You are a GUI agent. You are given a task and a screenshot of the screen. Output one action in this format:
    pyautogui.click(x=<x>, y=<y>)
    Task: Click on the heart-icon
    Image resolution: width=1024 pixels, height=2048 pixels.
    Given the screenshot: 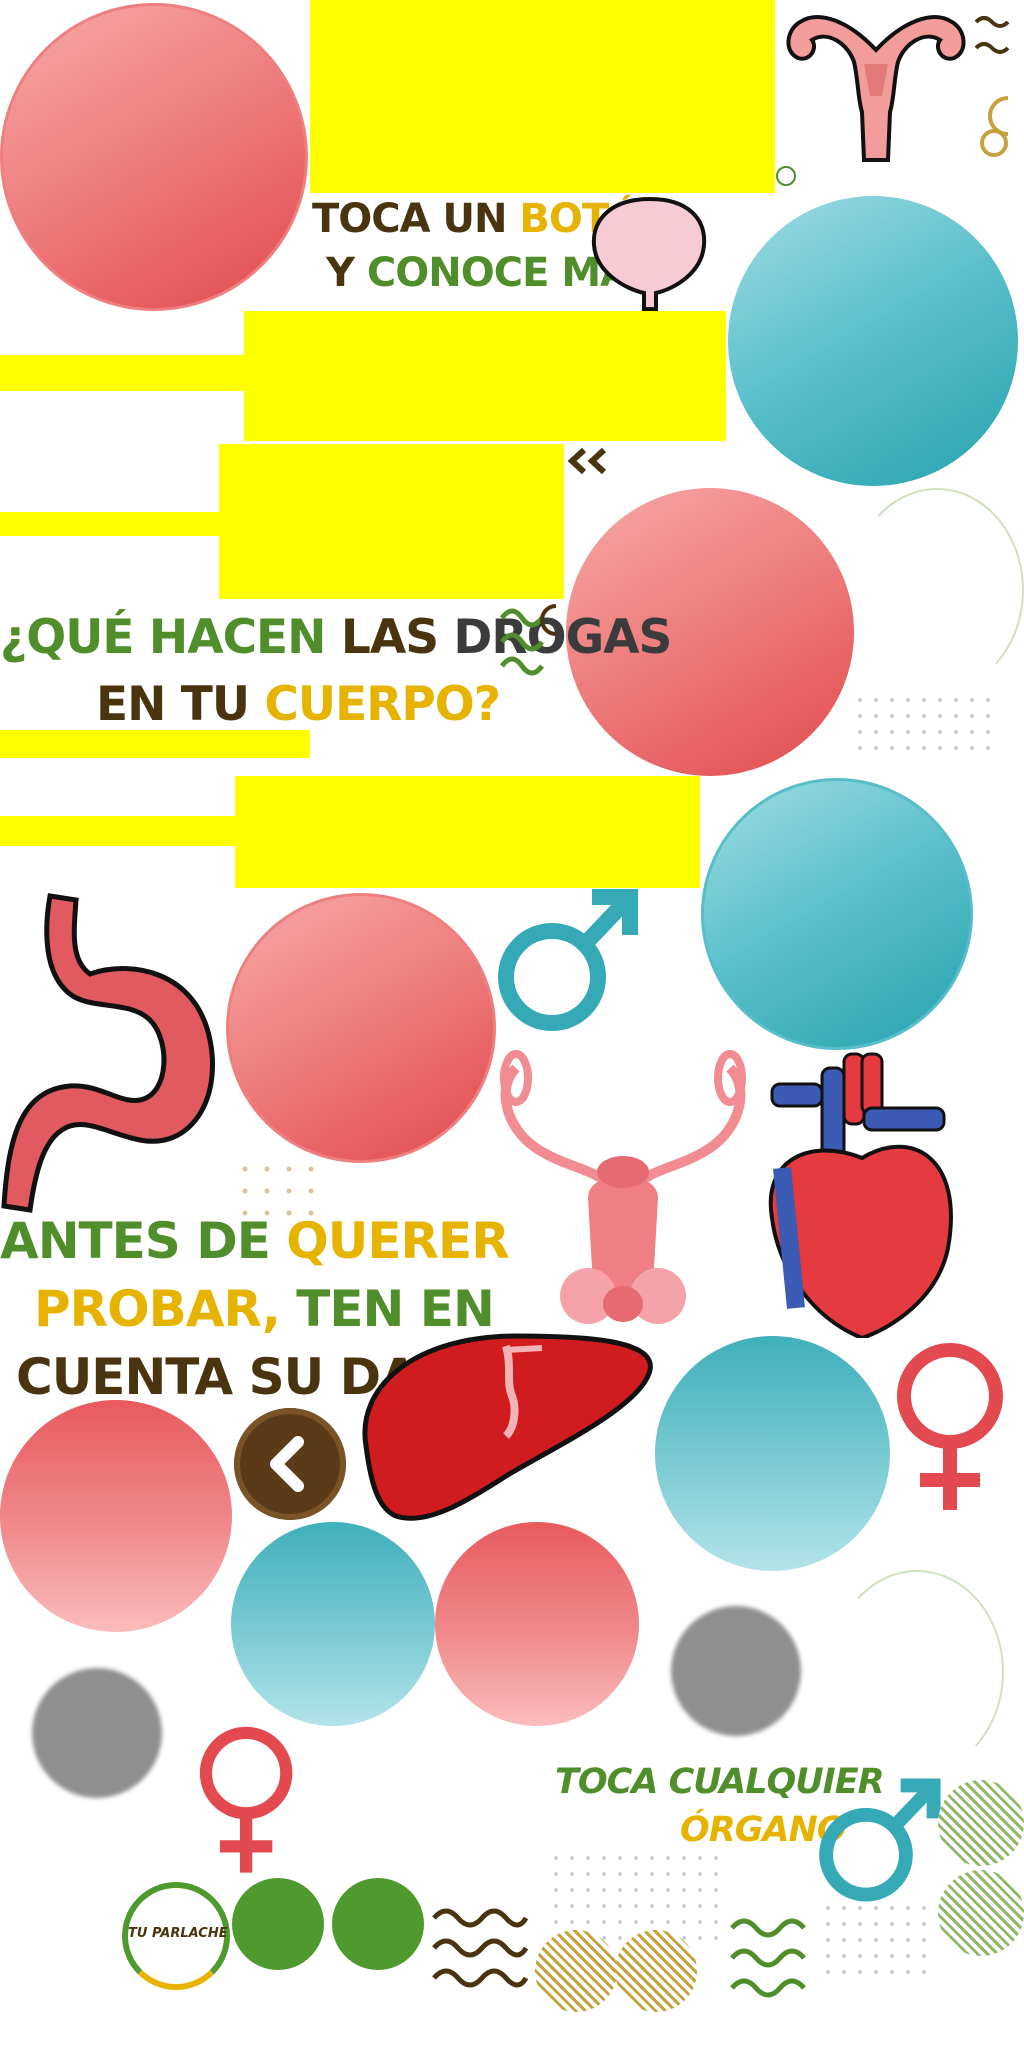 What is the action you would take?
    pyautogui.click(x=858, y=1193)
    